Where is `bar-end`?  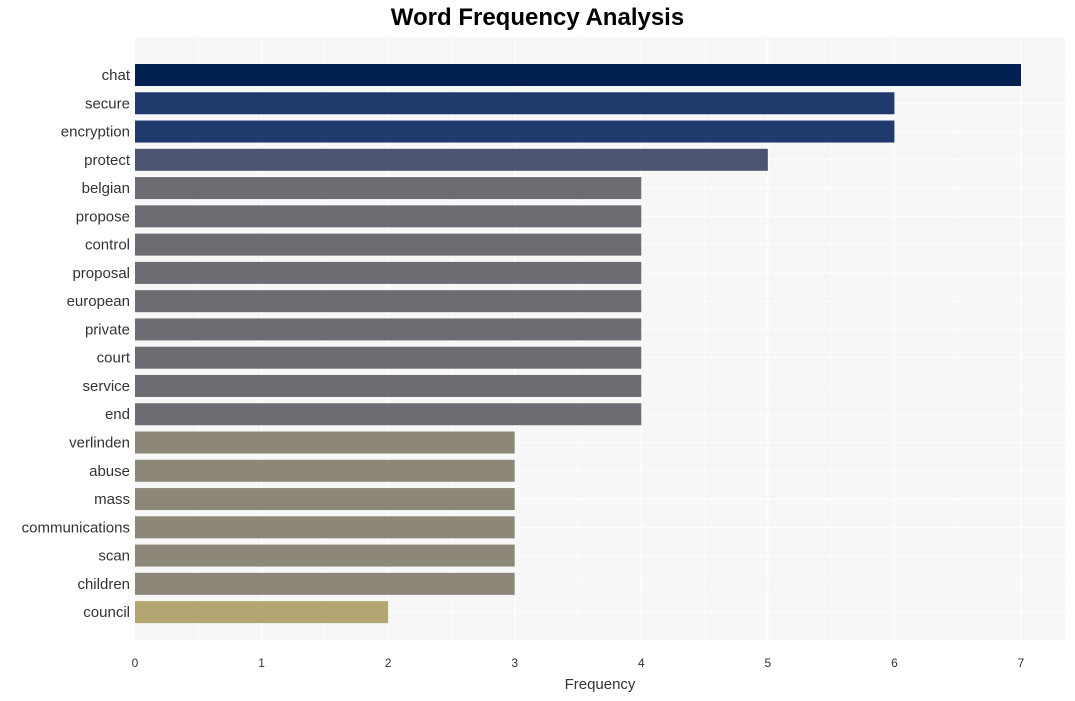
bar-end is located at coordinates (388, 414).